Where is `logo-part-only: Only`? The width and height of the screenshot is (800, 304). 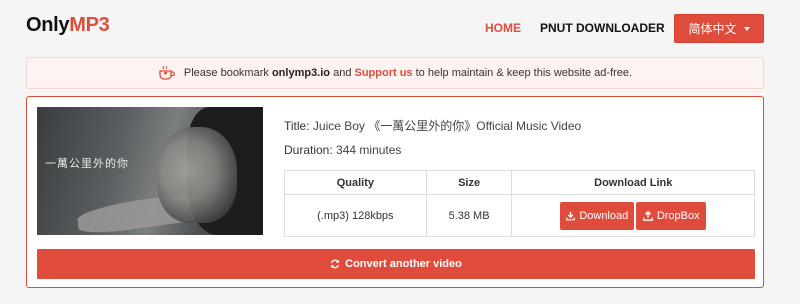
logo-part-only: Only is located at coordinates (48, 25).